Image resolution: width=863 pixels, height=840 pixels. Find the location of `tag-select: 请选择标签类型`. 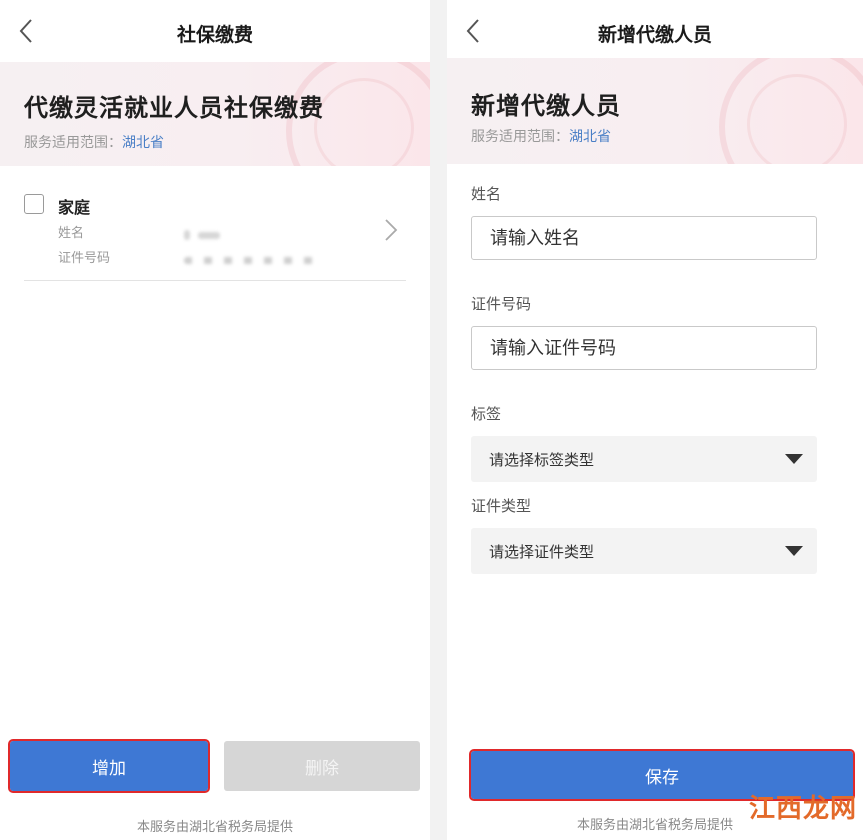

tag-select: 请选择标签类型 is located at coordinates (644, 459).